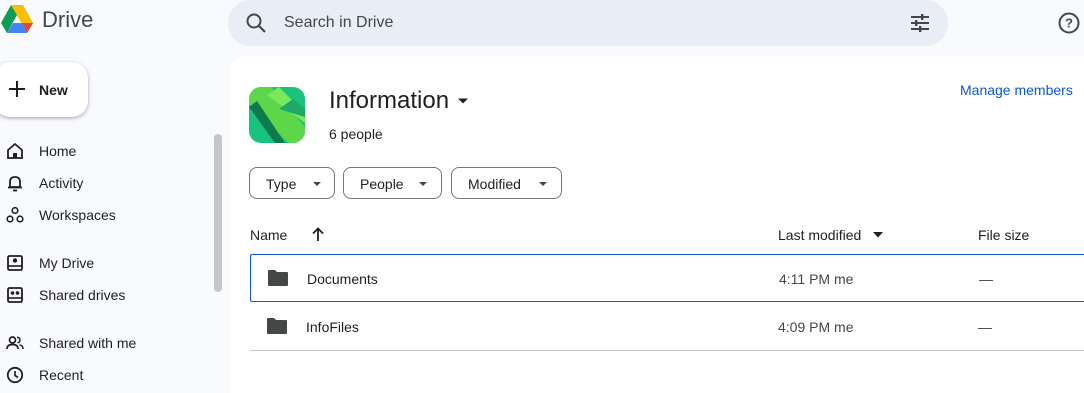 The height and width of the screenshot is (393, 1084). What do you see at coordinates (667, 350) in the screenshot?
I see `row-divider` at bounding box center [667, 350].